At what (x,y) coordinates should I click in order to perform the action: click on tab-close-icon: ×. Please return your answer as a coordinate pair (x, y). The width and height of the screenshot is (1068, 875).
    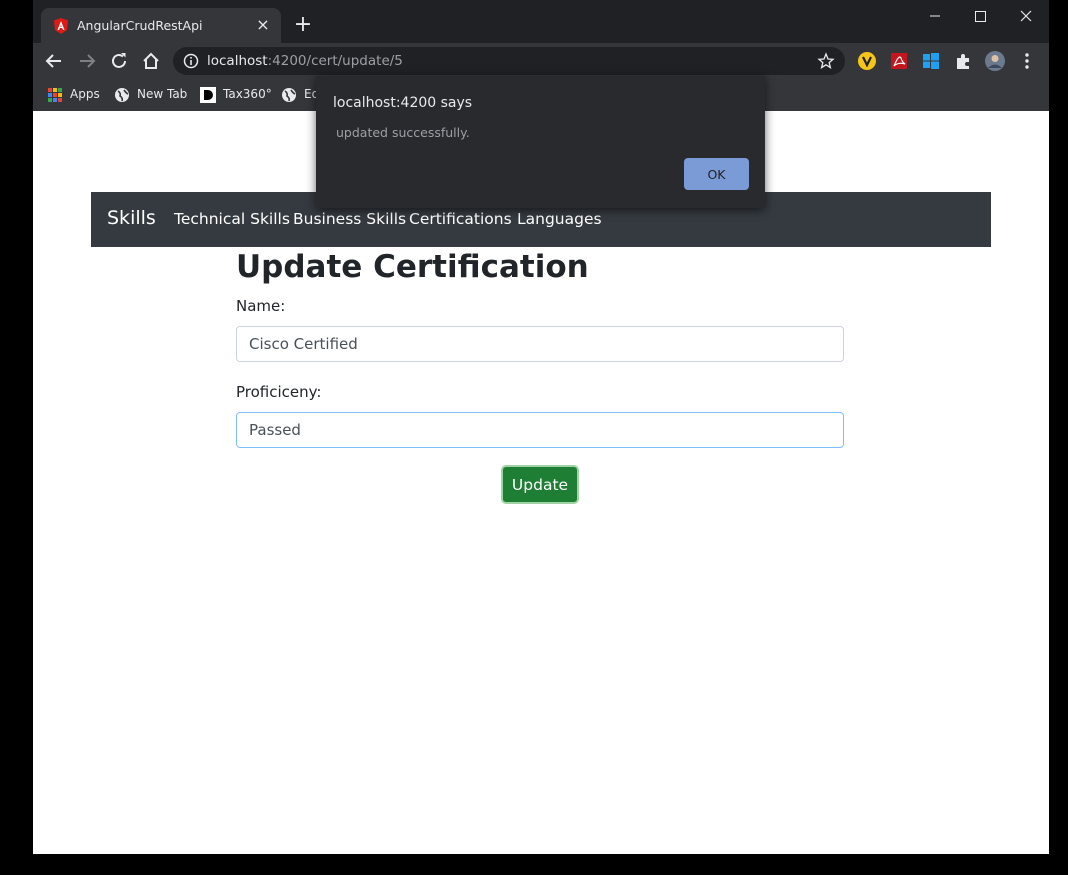
    Looking at the image, I should click on (263, 25).